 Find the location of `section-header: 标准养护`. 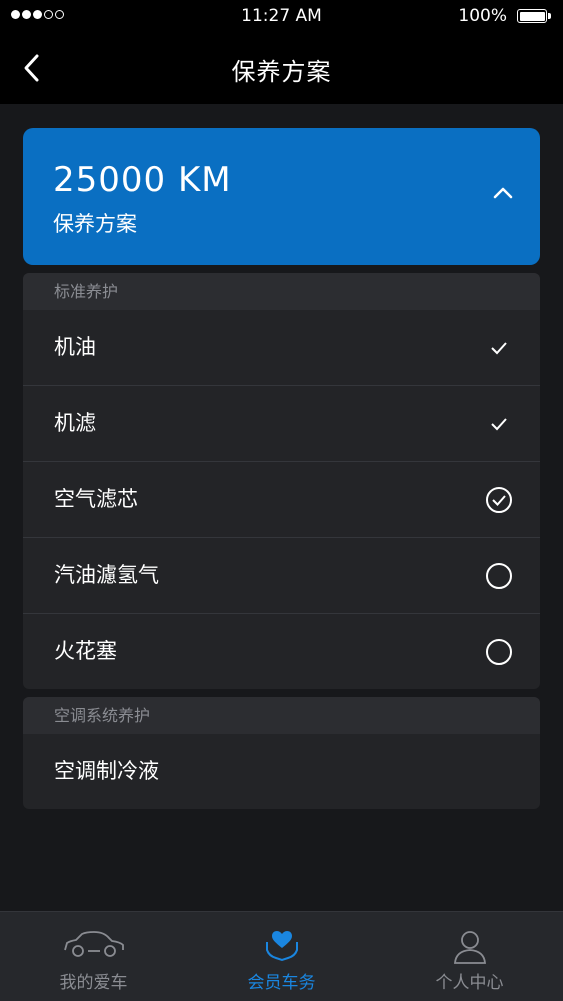

section-header: 标准养护 is located at coordinates (281, 291).